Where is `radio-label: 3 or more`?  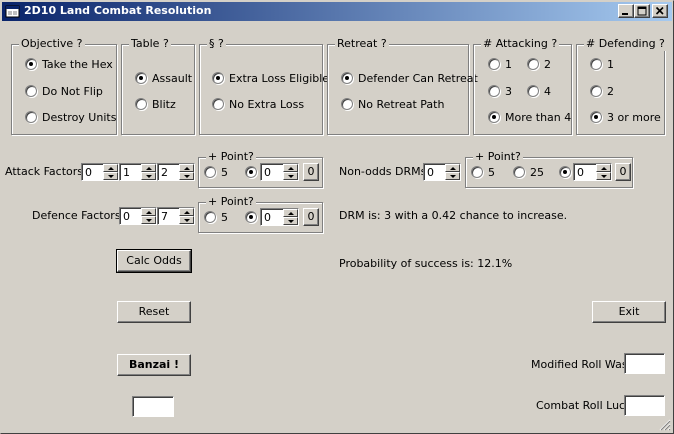 radio-label: 3 or more is located at coordinates (634, 117).